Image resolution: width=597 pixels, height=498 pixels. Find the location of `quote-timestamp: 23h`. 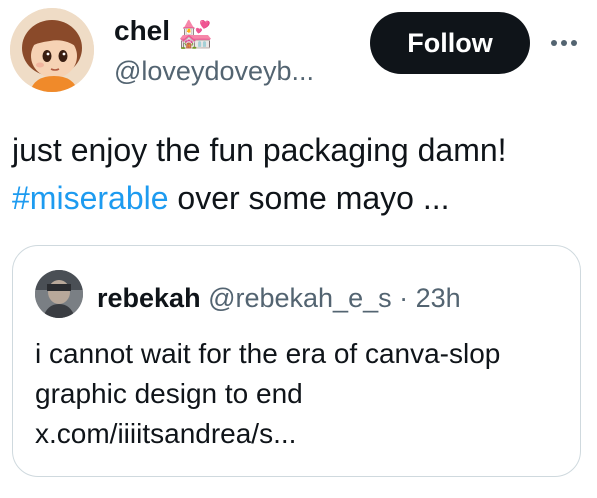

quote-timestamp: 23h is located at coordinates (438, 298).